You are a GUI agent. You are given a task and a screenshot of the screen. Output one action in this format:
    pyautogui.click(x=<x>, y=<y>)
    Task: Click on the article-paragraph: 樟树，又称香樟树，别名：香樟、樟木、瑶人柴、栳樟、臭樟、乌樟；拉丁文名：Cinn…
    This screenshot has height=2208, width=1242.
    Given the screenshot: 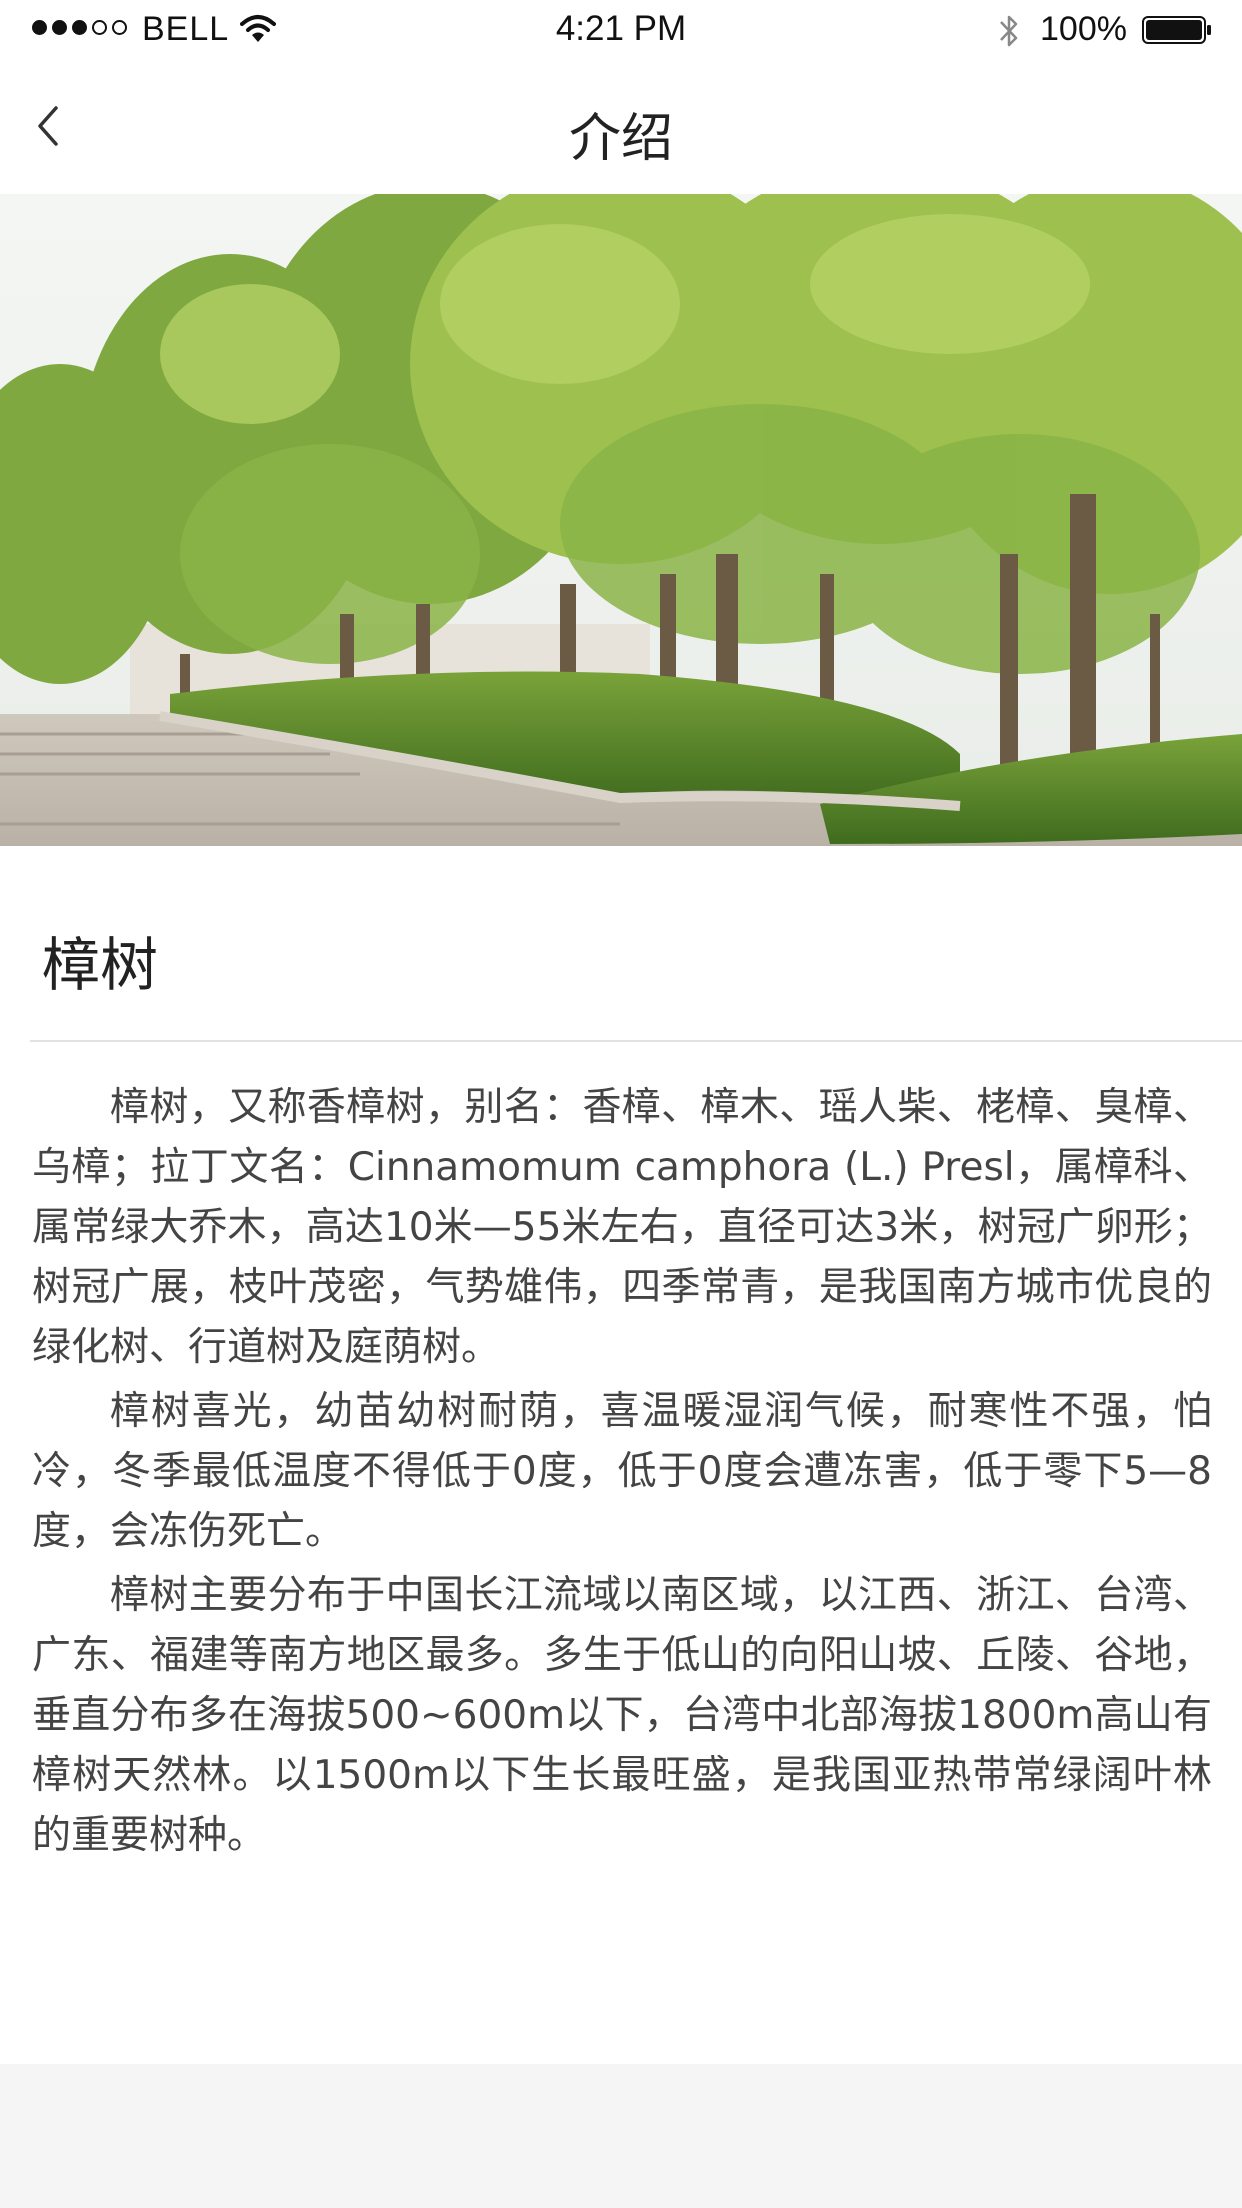 What is the action you would take?
    pyautogui.click(x=622, y=1227)
    